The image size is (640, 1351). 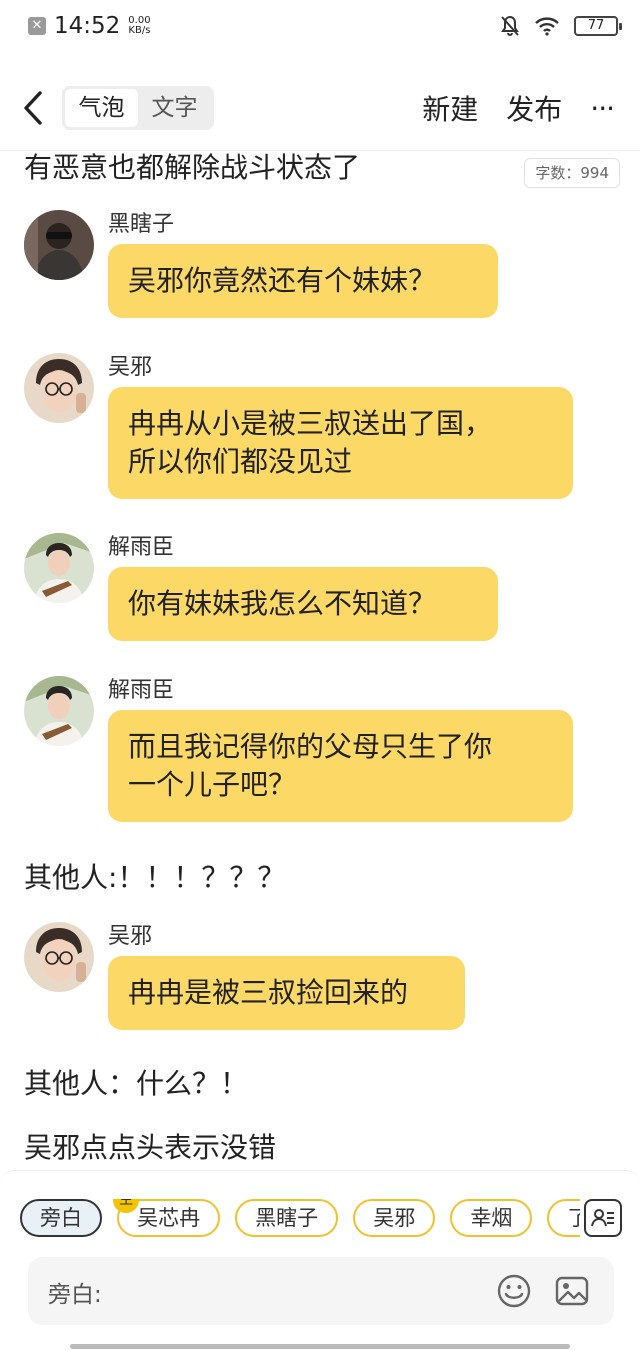 I want to click on role-chip-narrator: 旁白, so click(x=61, y=1218).